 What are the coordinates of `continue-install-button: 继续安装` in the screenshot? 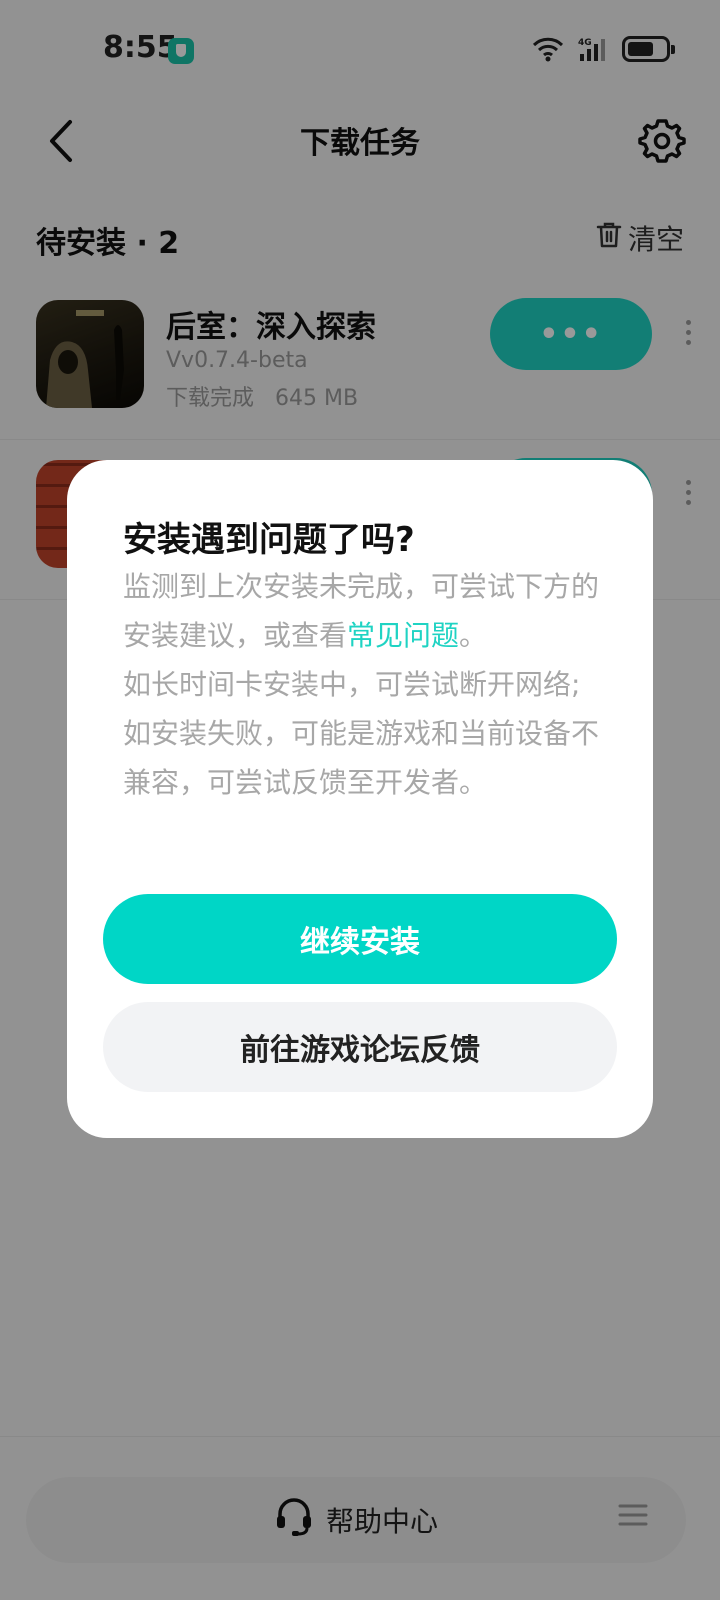 It's located at (360, 939).